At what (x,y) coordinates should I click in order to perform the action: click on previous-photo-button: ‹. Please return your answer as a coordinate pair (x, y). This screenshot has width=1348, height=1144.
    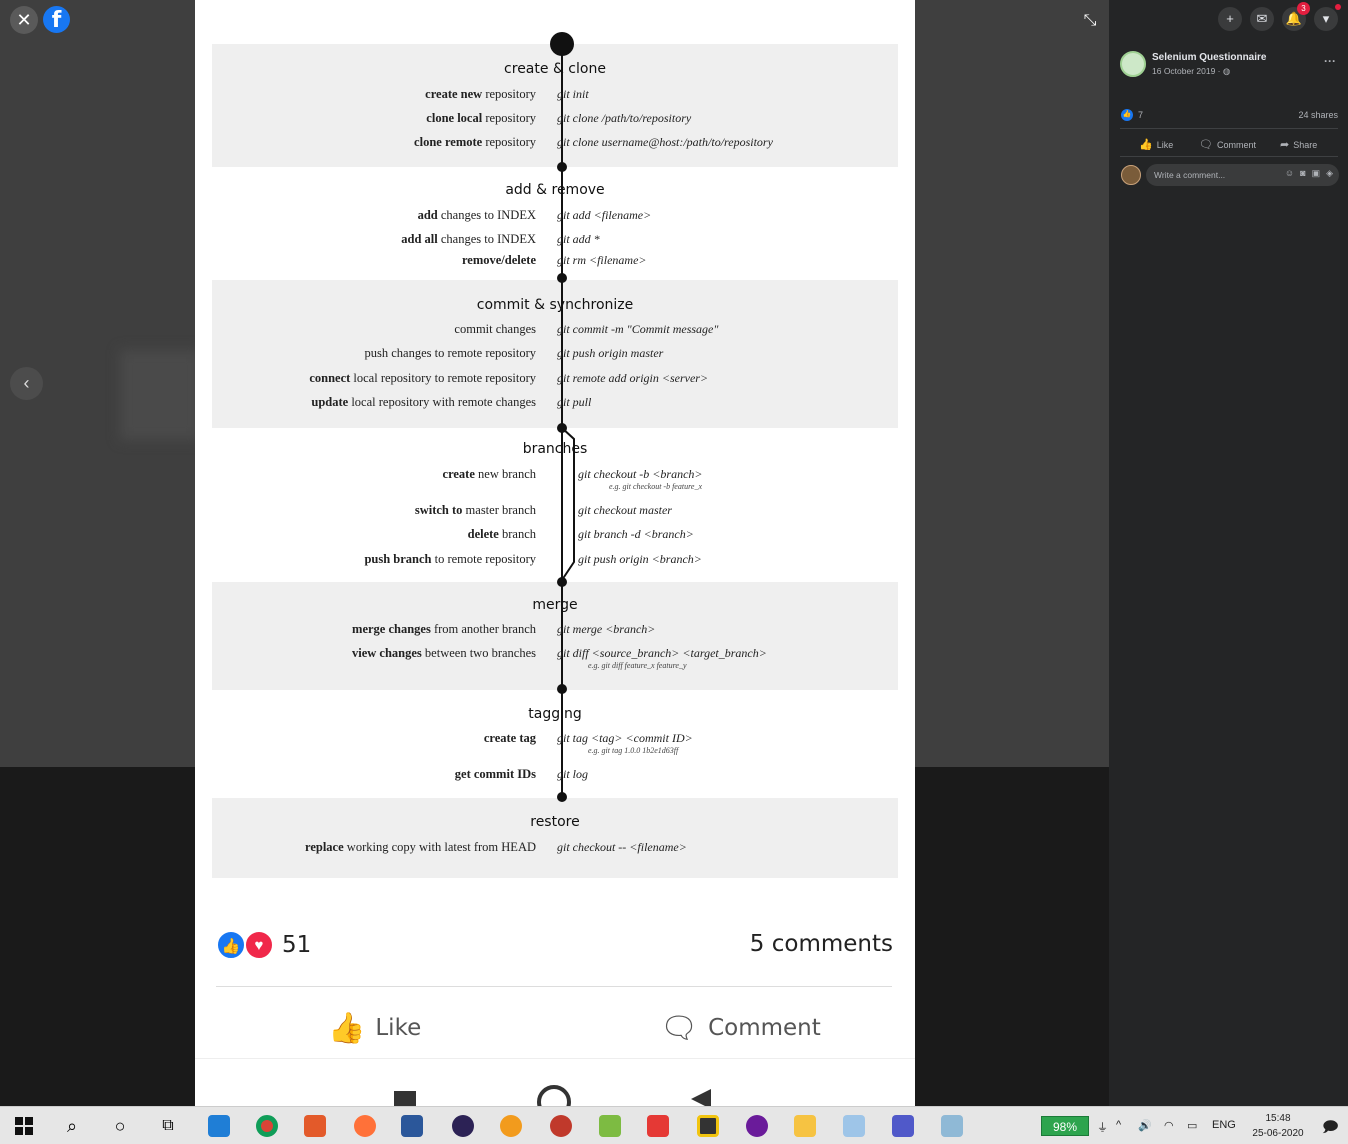
    Looking at the image, I should click on (26, 383).